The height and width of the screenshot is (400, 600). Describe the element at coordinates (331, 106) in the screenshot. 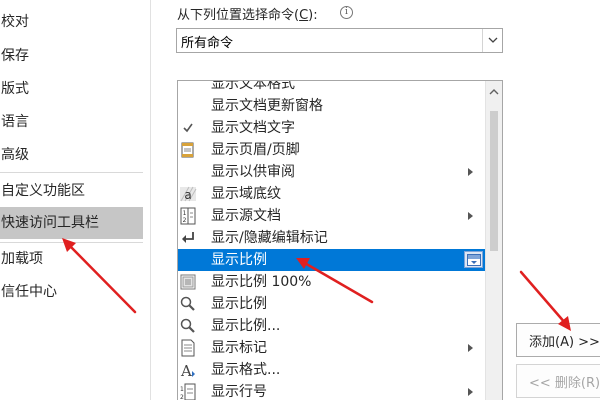

I see `list-item: 显示文档更新窗格` at that location.